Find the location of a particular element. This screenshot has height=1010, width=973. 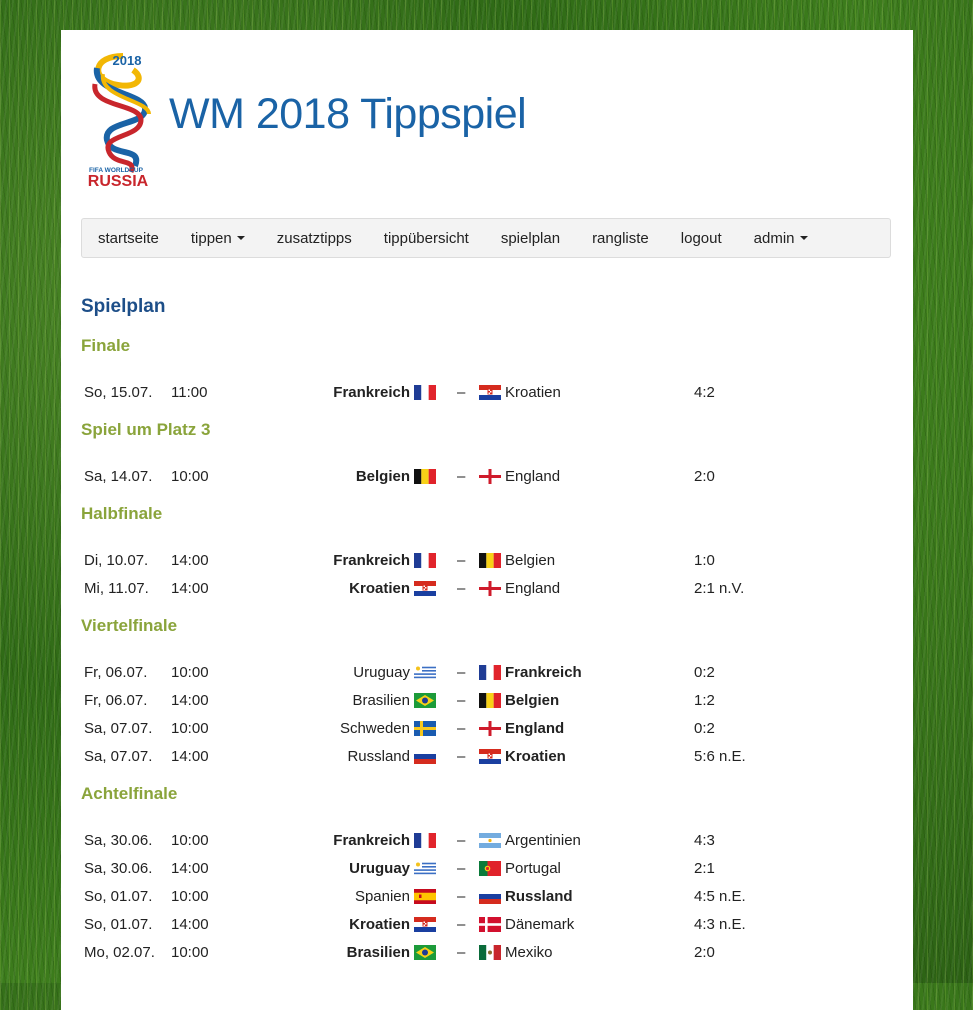

game-score: 2:1 n.V. is located at coordinates (719, 588).